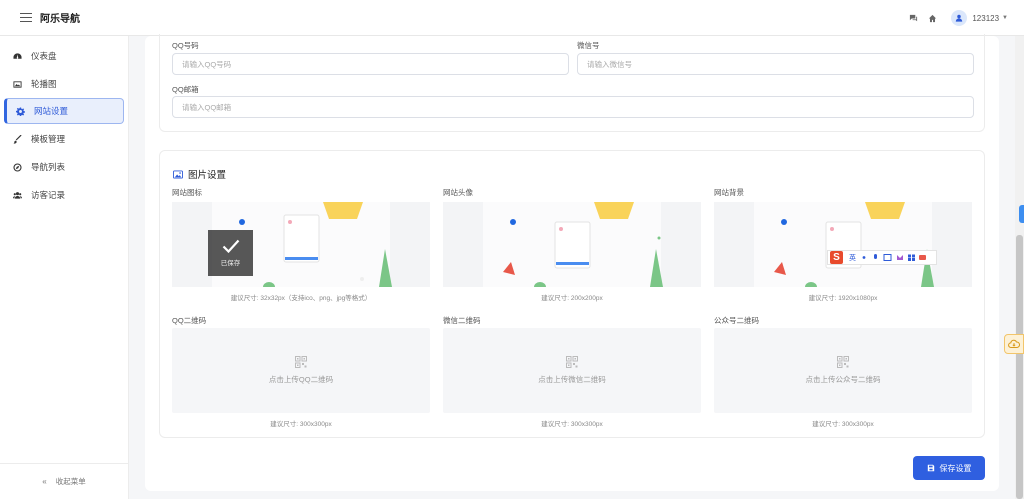 The height and width of the screenshot is (499, 1024). Describe the element at coordinates (843, 379) in the screenshot. I see `upload-text: 点击上传公众号二维码` at that location.